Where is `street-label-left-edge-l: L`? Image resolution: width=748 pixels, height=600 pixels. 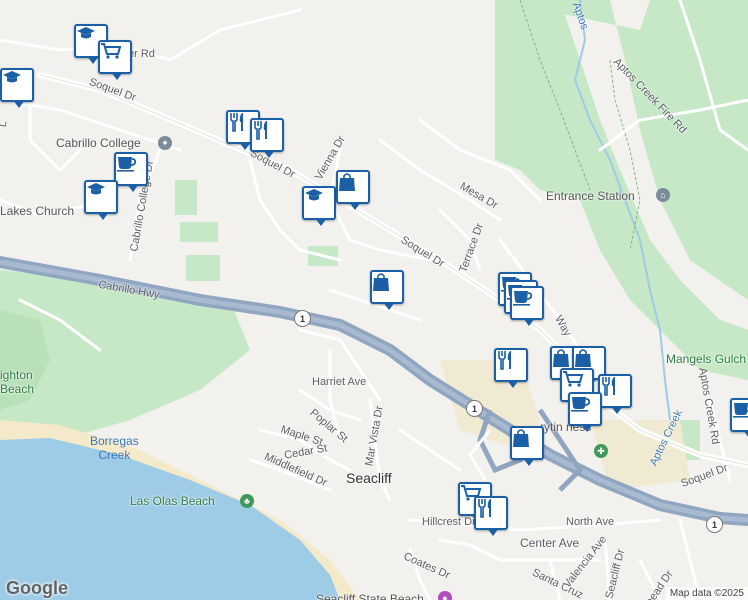
street-label-left-edge-l: L is located at coordinates (5, 124).